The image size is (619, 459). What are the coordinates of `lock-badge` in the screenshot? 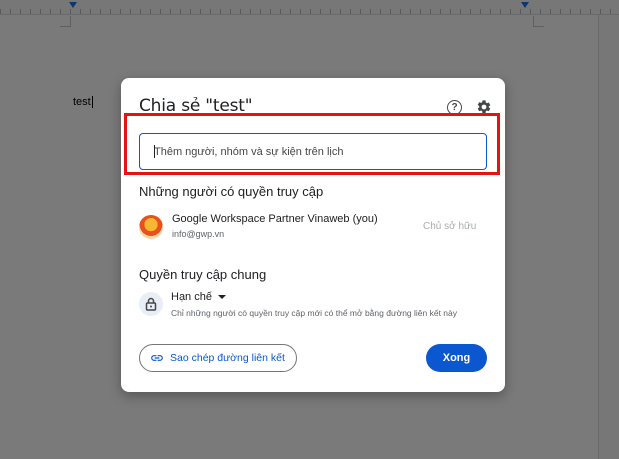 It's located at (151, 304).